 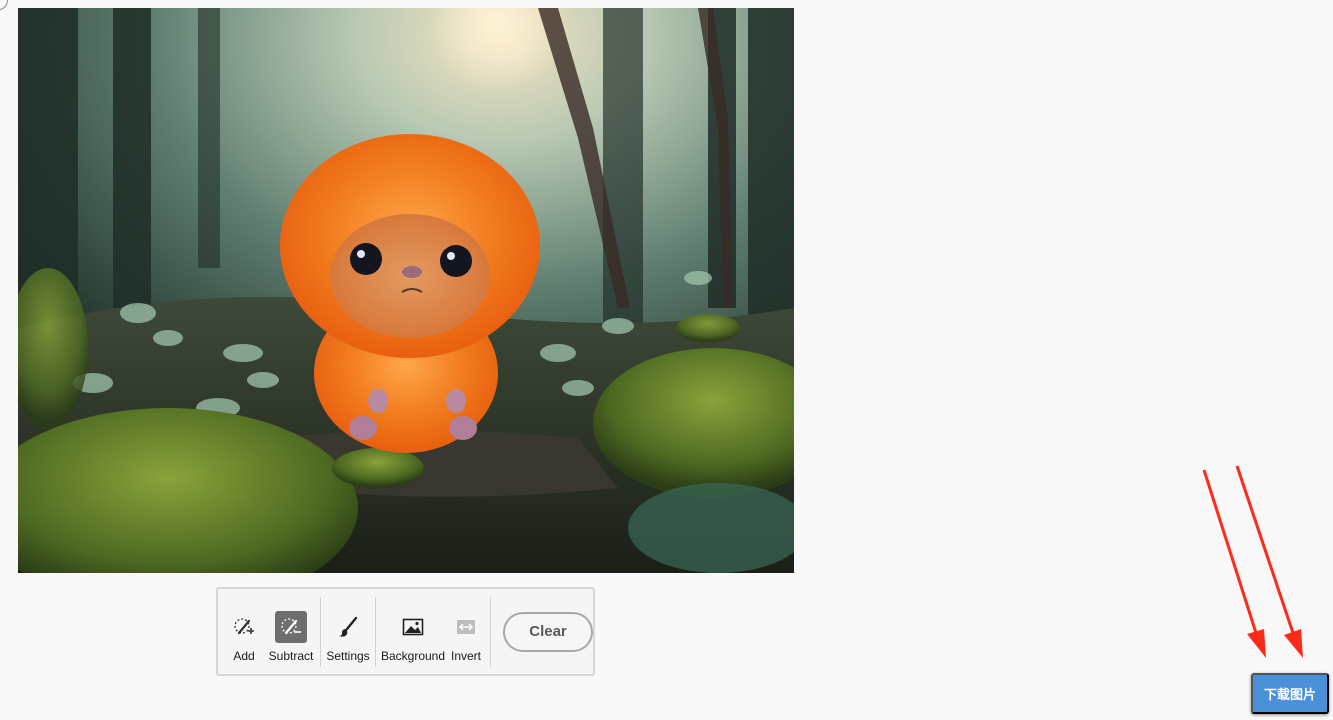 What do you see at coordinates (4, 5) in the screenshot?
I see `corner-decoration` at bounding box center [4, 5].